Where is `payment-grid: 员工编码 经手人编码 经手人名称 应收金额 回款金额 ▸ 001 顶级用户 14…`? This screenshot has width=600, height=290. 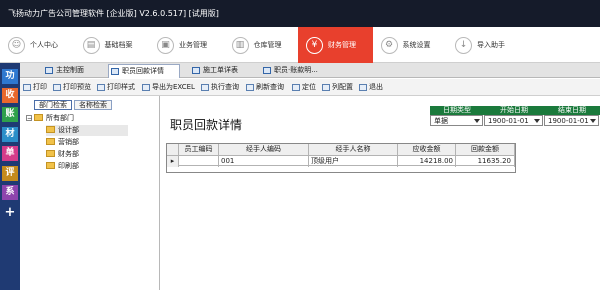
payment-grid: 员工编码 经手人编码 经手人名称 应收金额 回款金额 ▸ 001 顶级用户 14… is located at coordinates (341, 158).